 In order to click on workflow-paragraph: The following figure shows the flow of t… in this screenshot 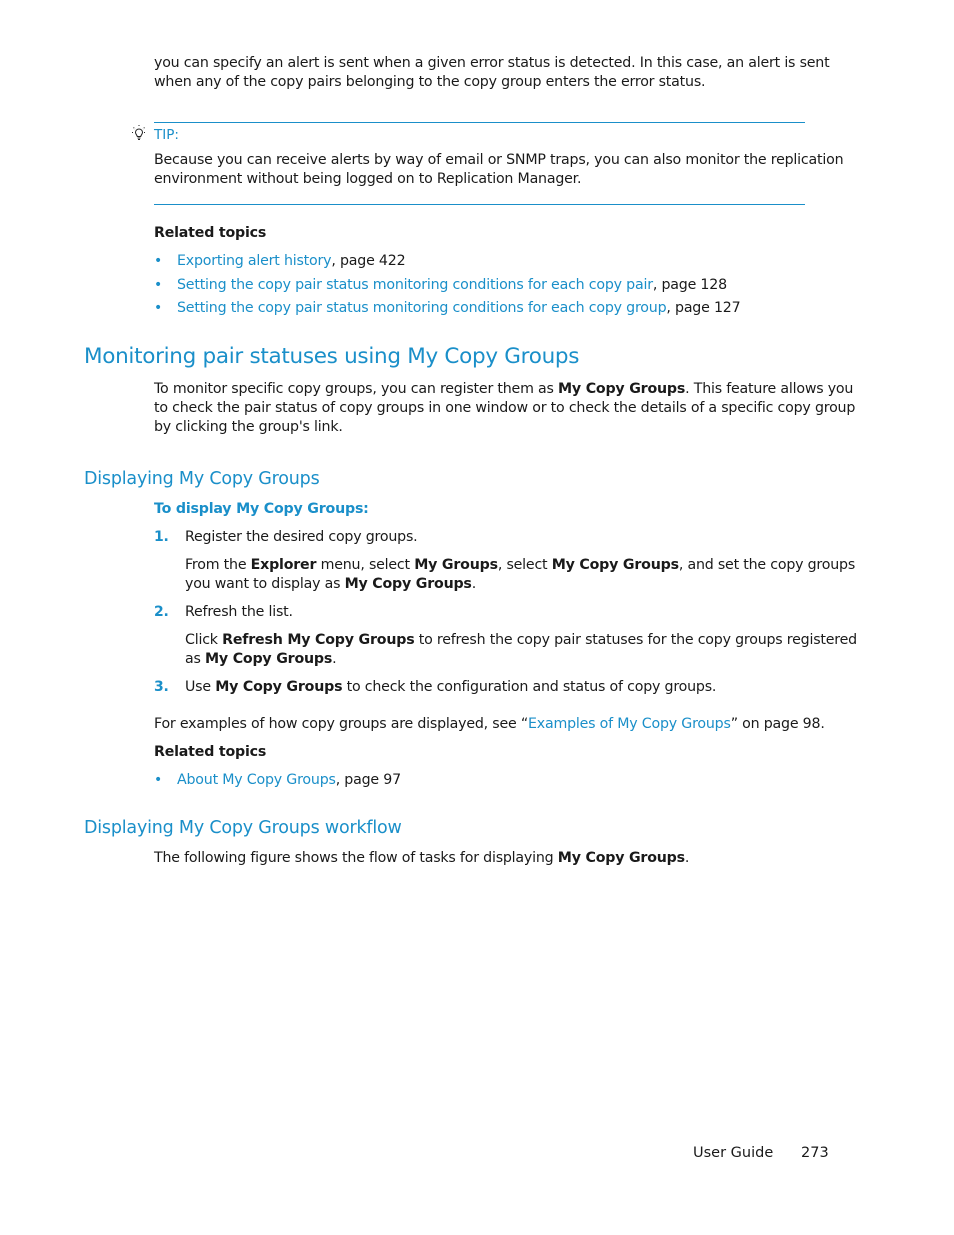, I will do `click(421, 858)`.